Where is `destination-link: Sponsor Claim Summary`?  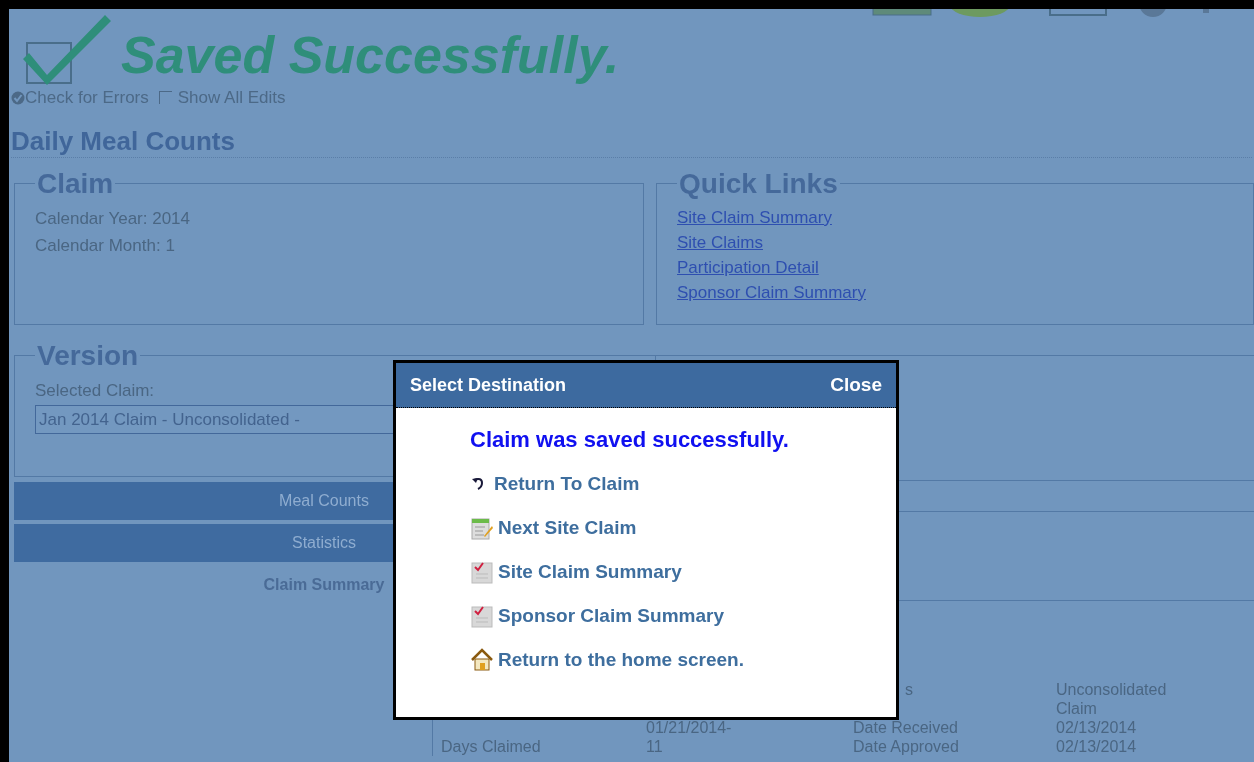 destination-link: Sponsor Claim Summary is located at coordinates (611, 616).